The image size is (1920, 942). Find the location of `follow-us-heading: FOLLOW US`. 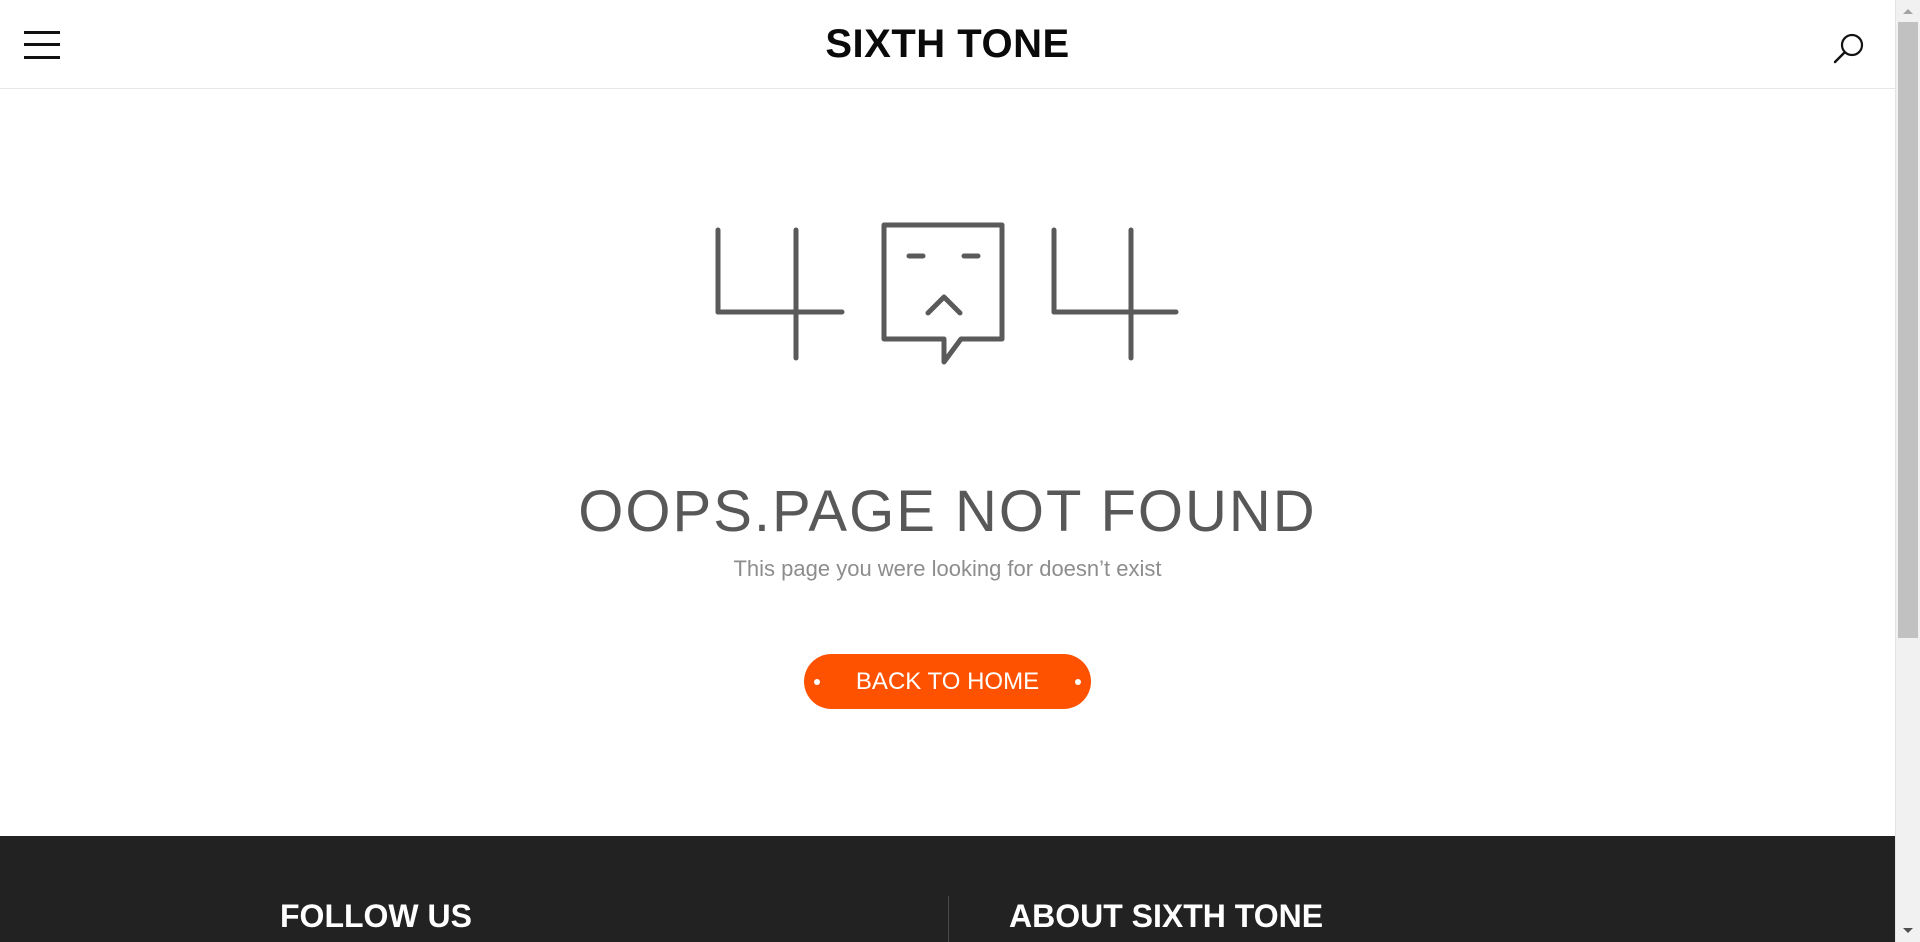

follow-us-heading: FOLLOW US is located at coordinates (376, 916).